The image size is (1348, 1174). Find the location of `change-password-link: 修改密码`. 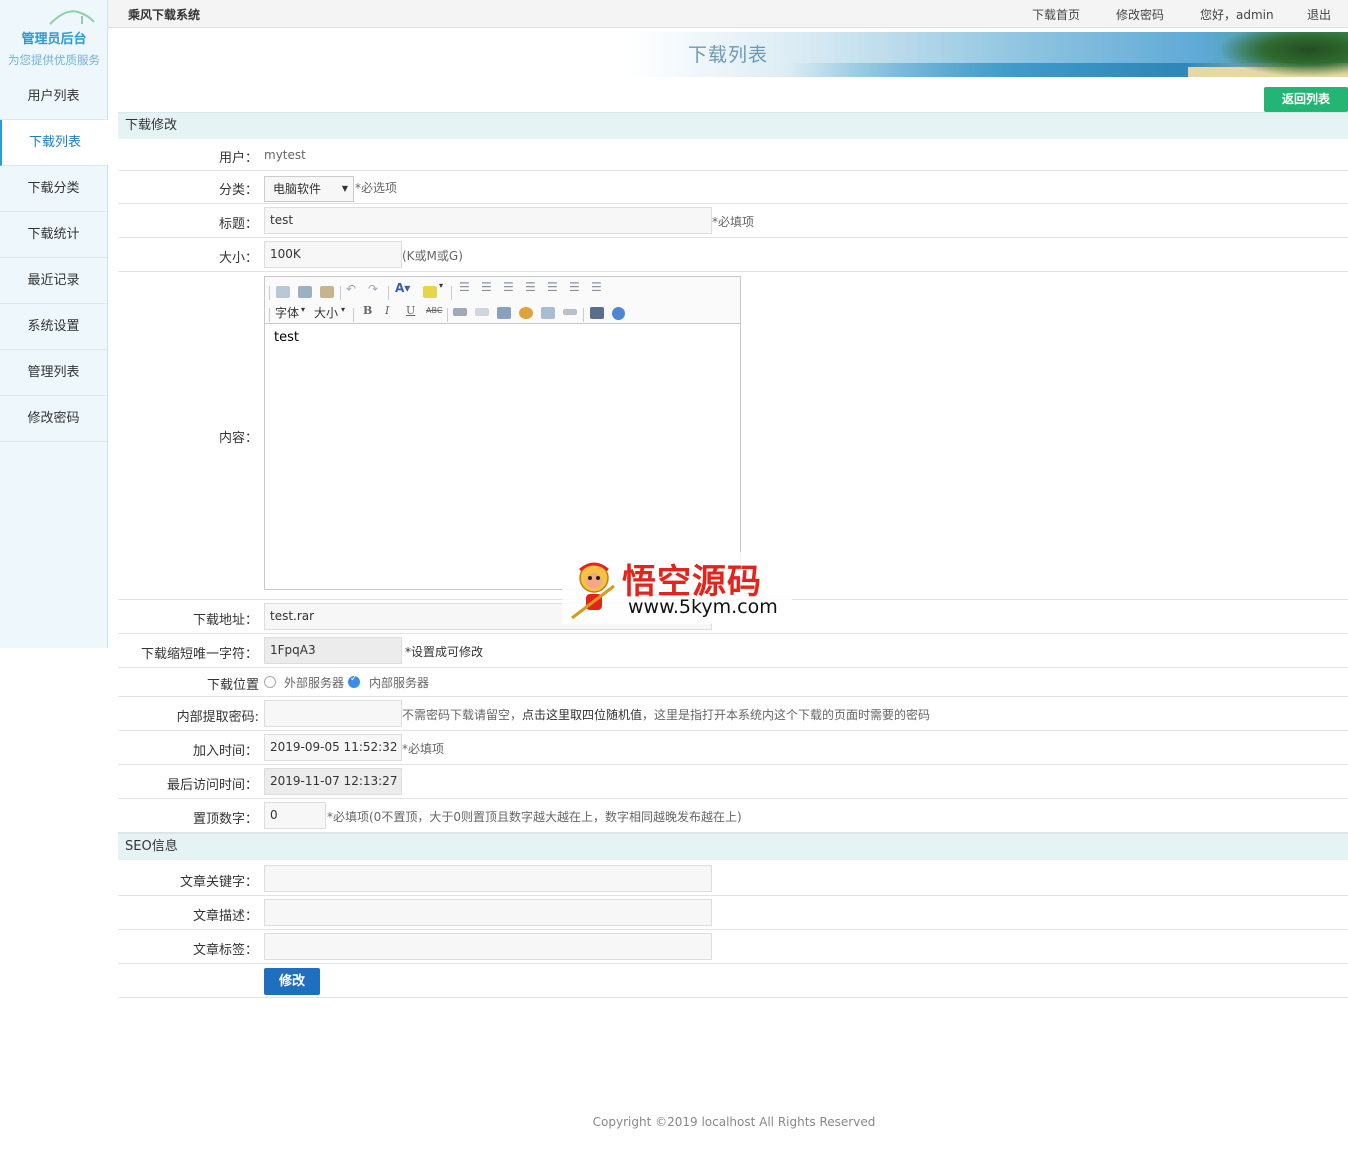

change-password-link: 修改密码 is located at coordinates (1140, 14).